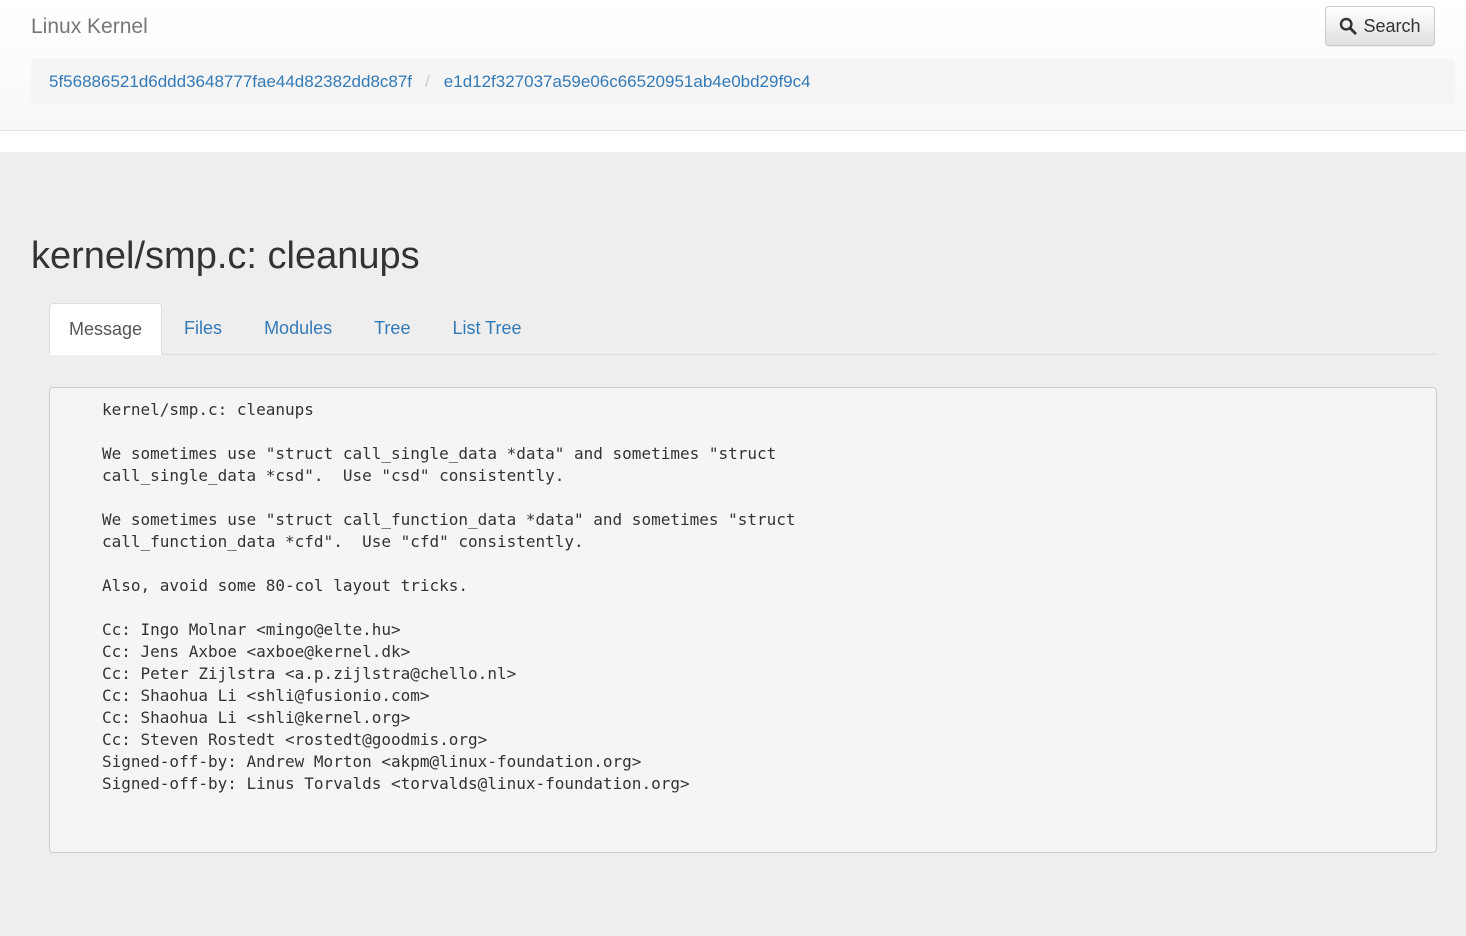 Image resolution: width=1466 pixels, height=936 pixels. I want to click on breadcrumb-commit-parent: 5f56886521d6ddd3648777fae44d82382dd8c87f, so click(230, 82).